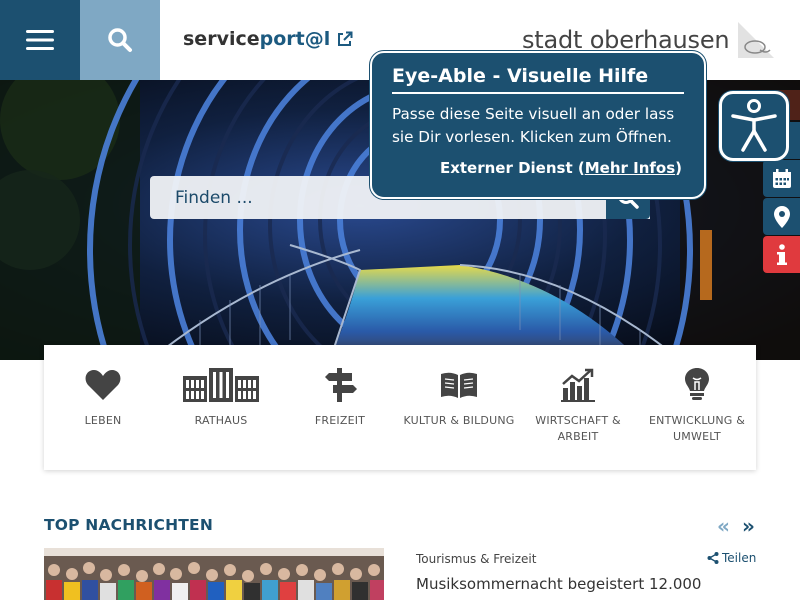  I want to click on news-image, so click(214, 574).